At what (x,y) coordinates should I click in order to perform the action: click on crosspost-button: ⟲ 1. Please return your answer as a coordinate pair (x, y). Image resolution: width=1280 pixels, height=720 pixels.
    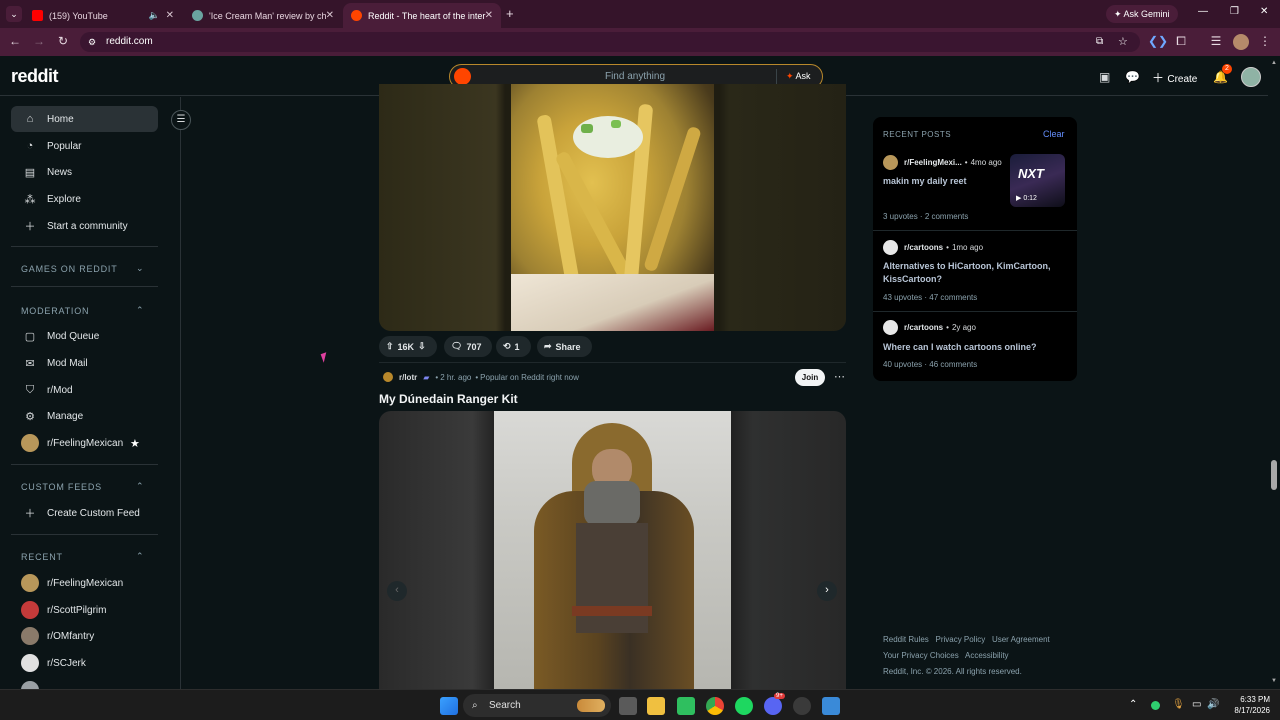
    Looking at the image, I should click on (513, 346).